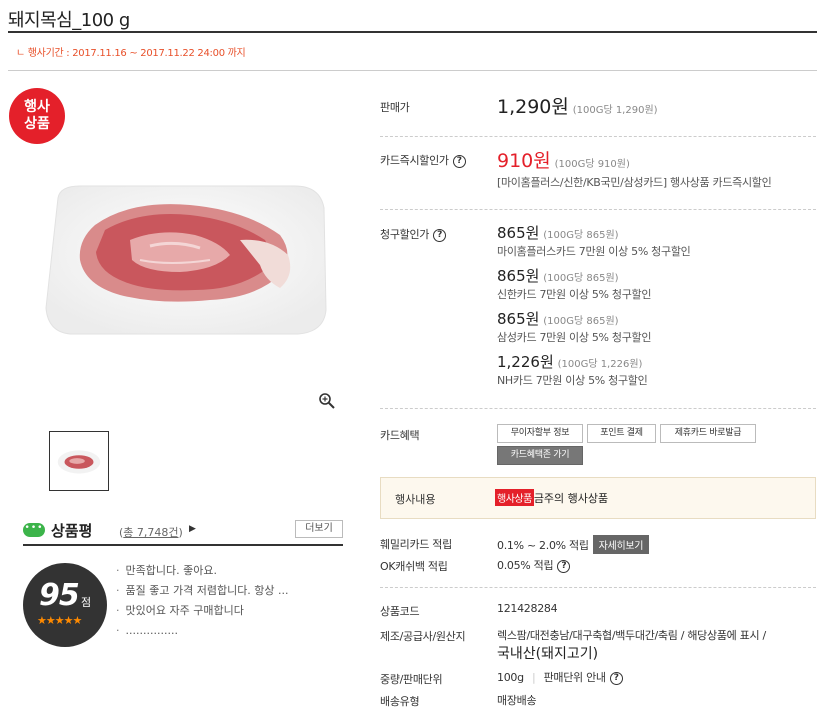 This screenshot has width=817, height=712. Describe the element at coordinates (514, 497) in the screenshot. I see `event-tag: 행사상품` at that location.